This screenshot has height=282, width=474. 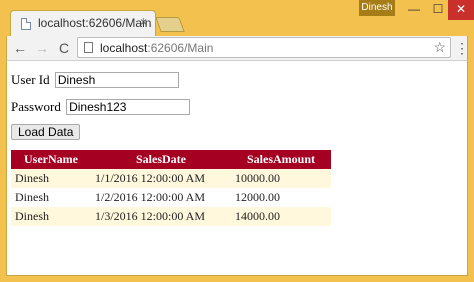 I want to click on table-row: Dinesh 1/2/2016 12:00:00 AM 12000.00, so click(x=171, y=197).